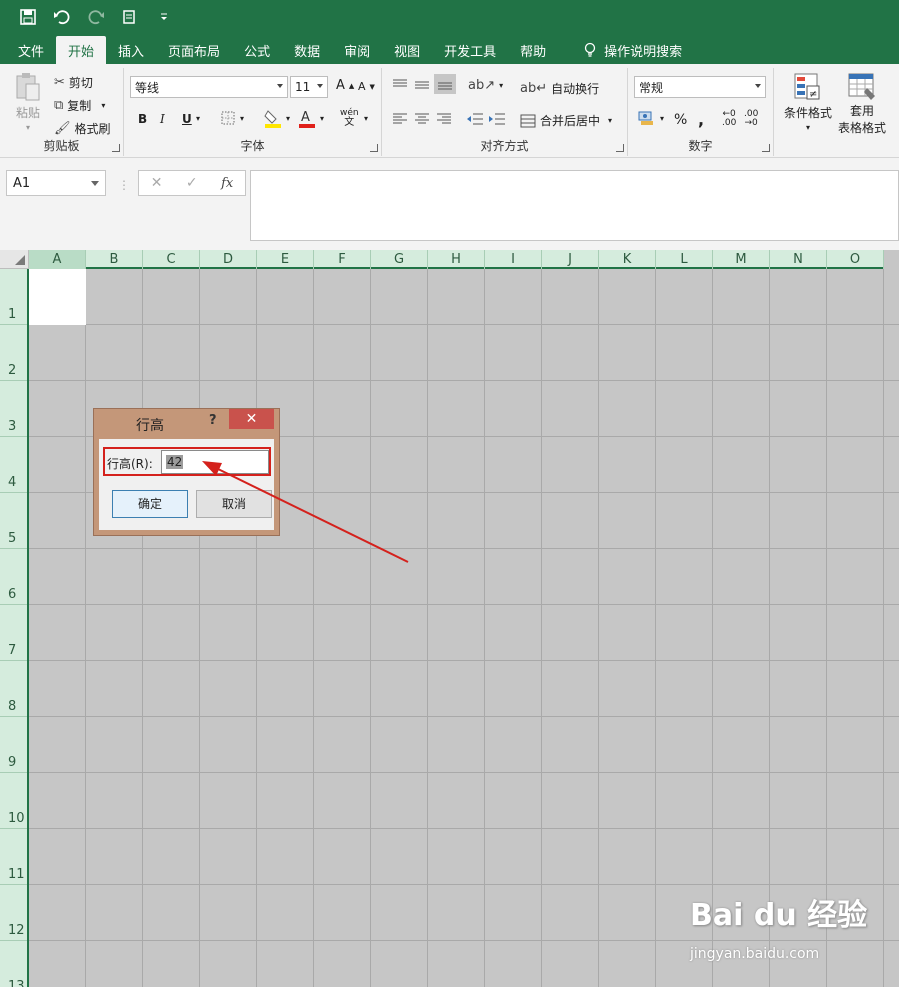  I want to click on tab-file: 文件, so click(31, 50).